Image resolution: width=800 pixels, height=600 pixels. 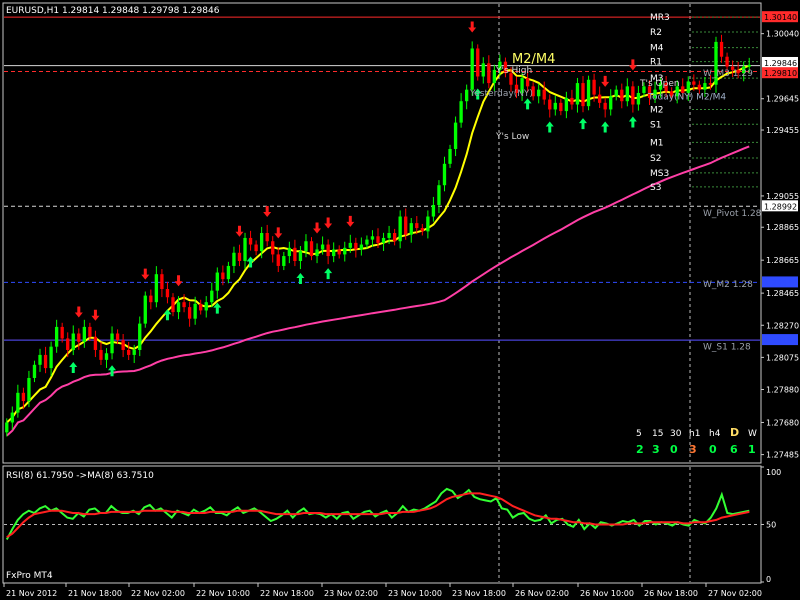 I want to click on pivot-label: S1, so click(x=655, y=125).